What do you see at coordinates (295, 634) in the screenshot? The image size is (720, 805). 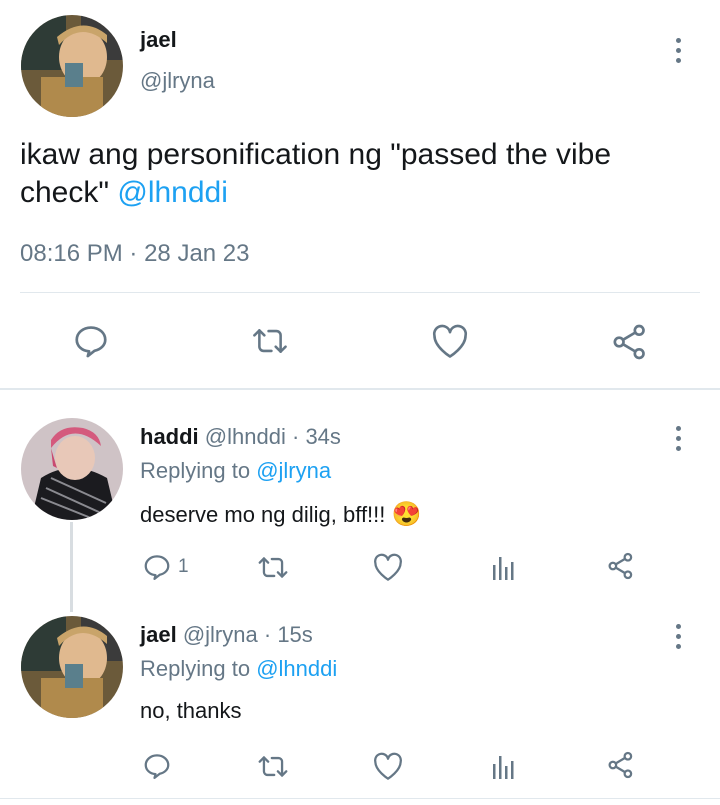 I see `reply-age: 15s` at bounding box center [295, 634].